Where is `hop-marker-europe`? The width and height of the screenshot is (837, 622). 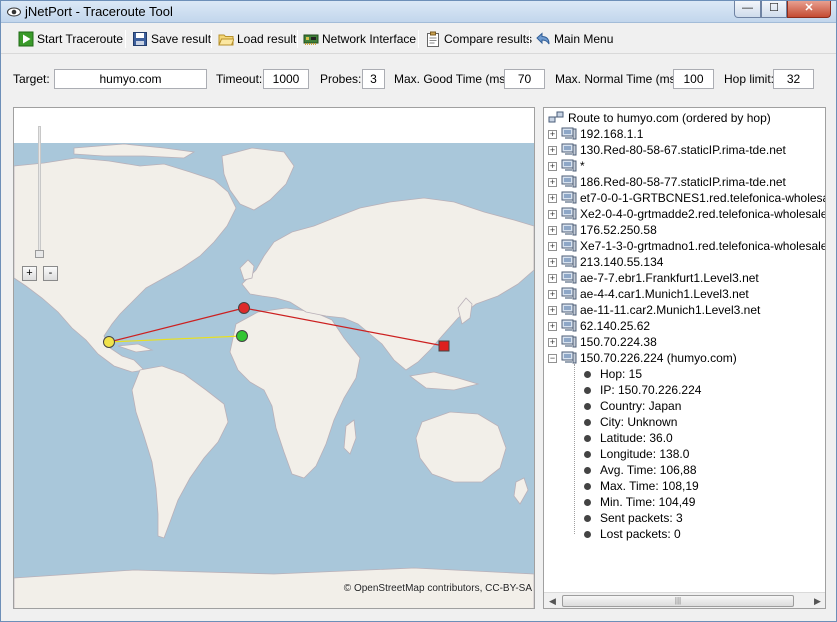
hop-marker-europe is located at coordinates (244, 308).